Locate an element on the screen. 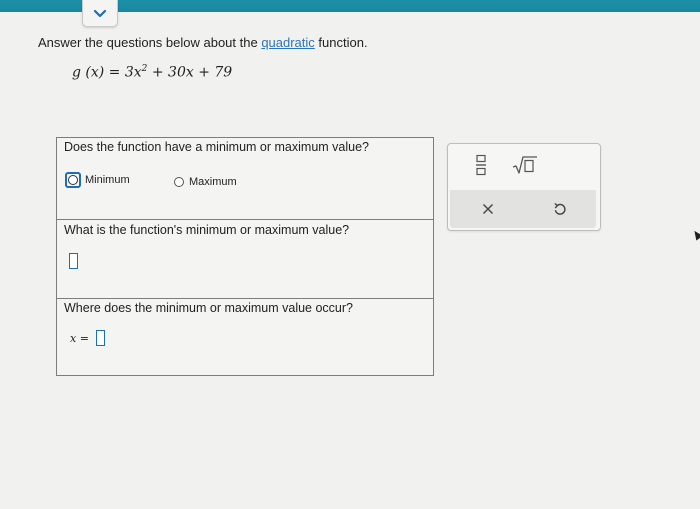 The height and width of the screenshot is (509, 700). equation-lhs: g (x) = 3x is located at coordinates (107, 72).